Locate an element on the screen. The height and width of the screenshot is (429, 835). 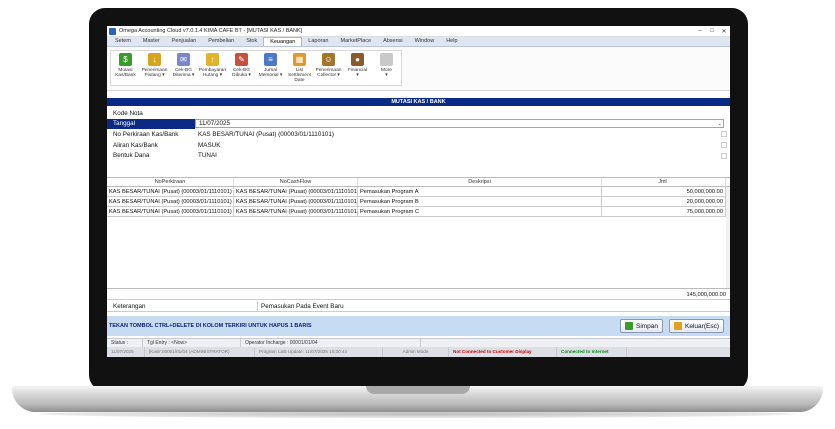
ribbon-button-money: $ Mutasi Kas/Bank is located at coordinates (125, 68).